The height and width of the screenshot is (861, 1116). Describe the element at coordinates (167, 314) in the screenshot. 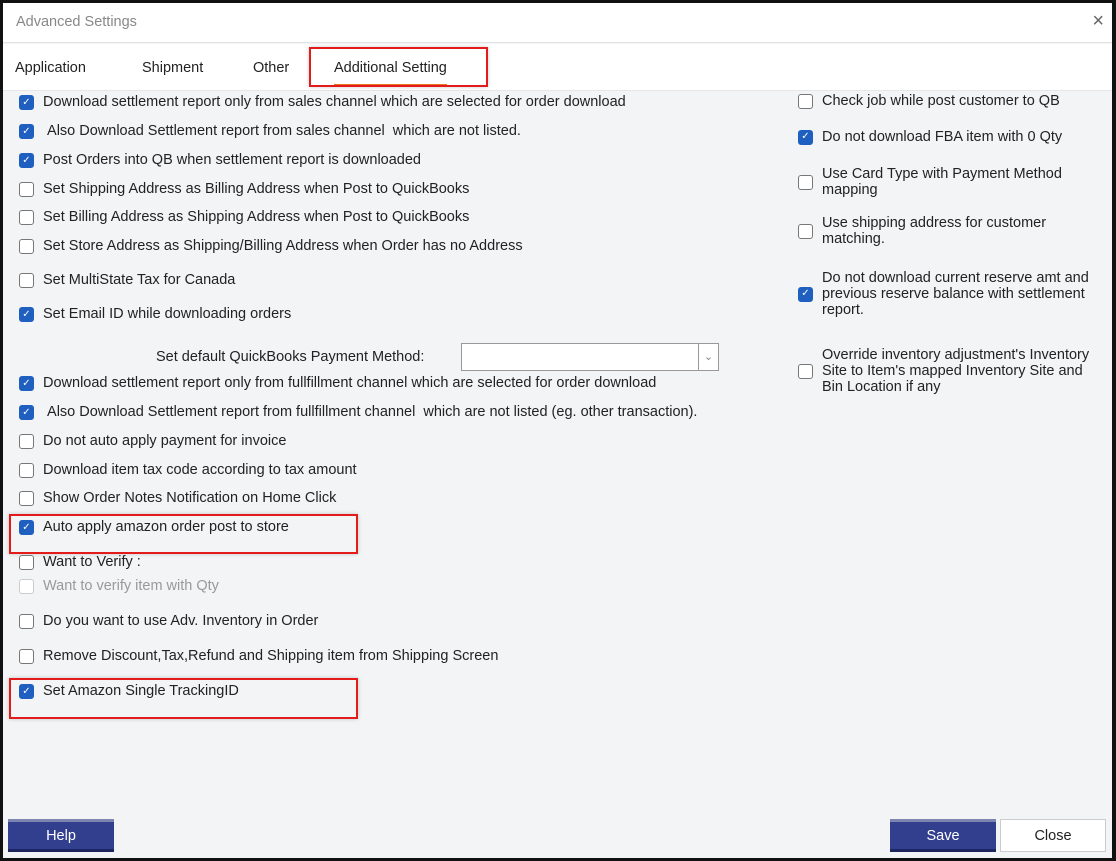

I see `option-label: Set Email ID while downloading orders` at that location.